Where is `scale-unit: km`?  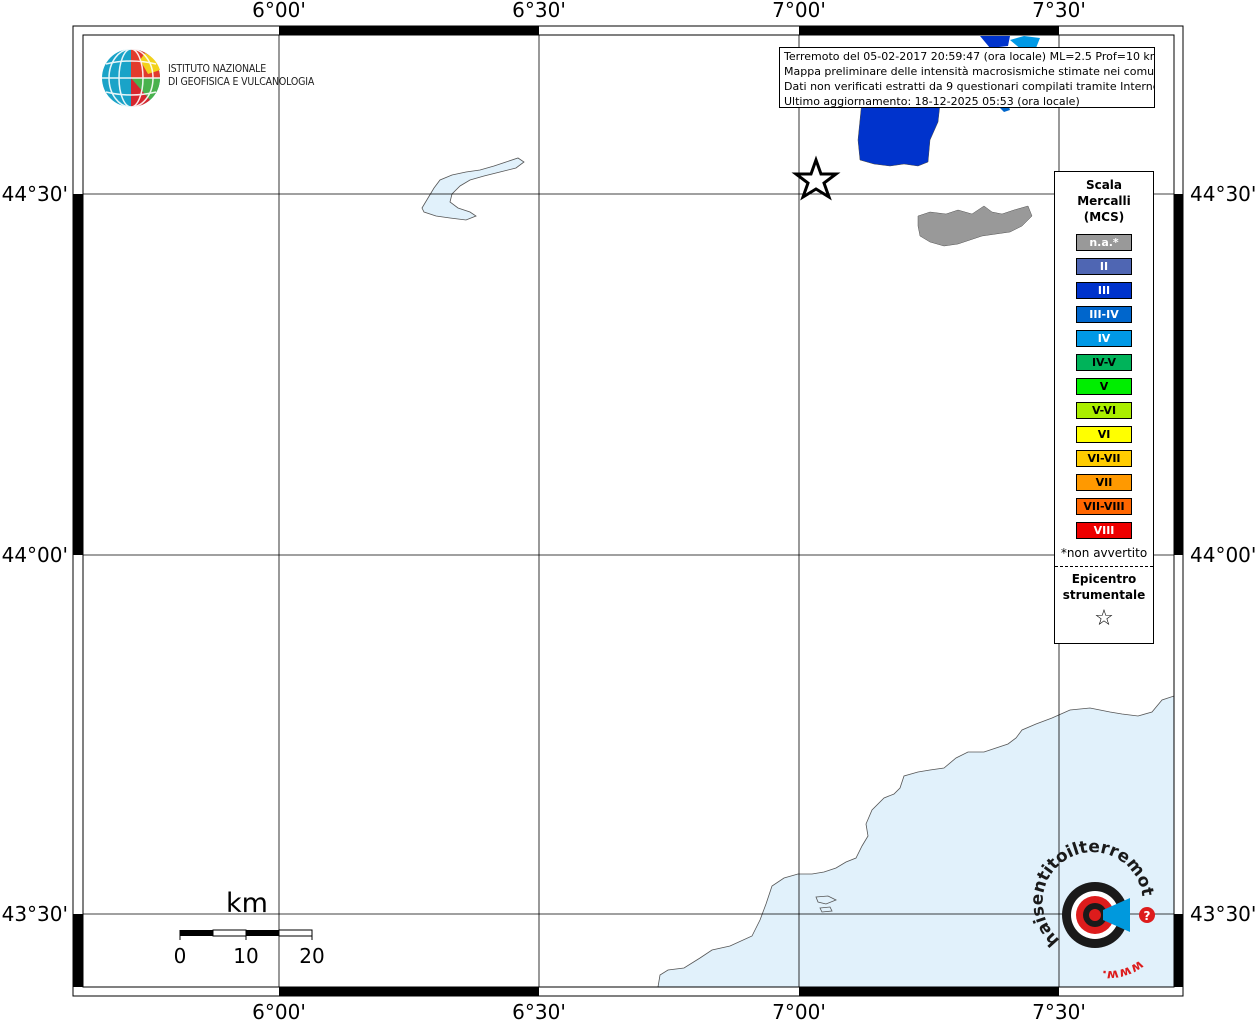
scale-unit: km is located at coordinates (247, 903).